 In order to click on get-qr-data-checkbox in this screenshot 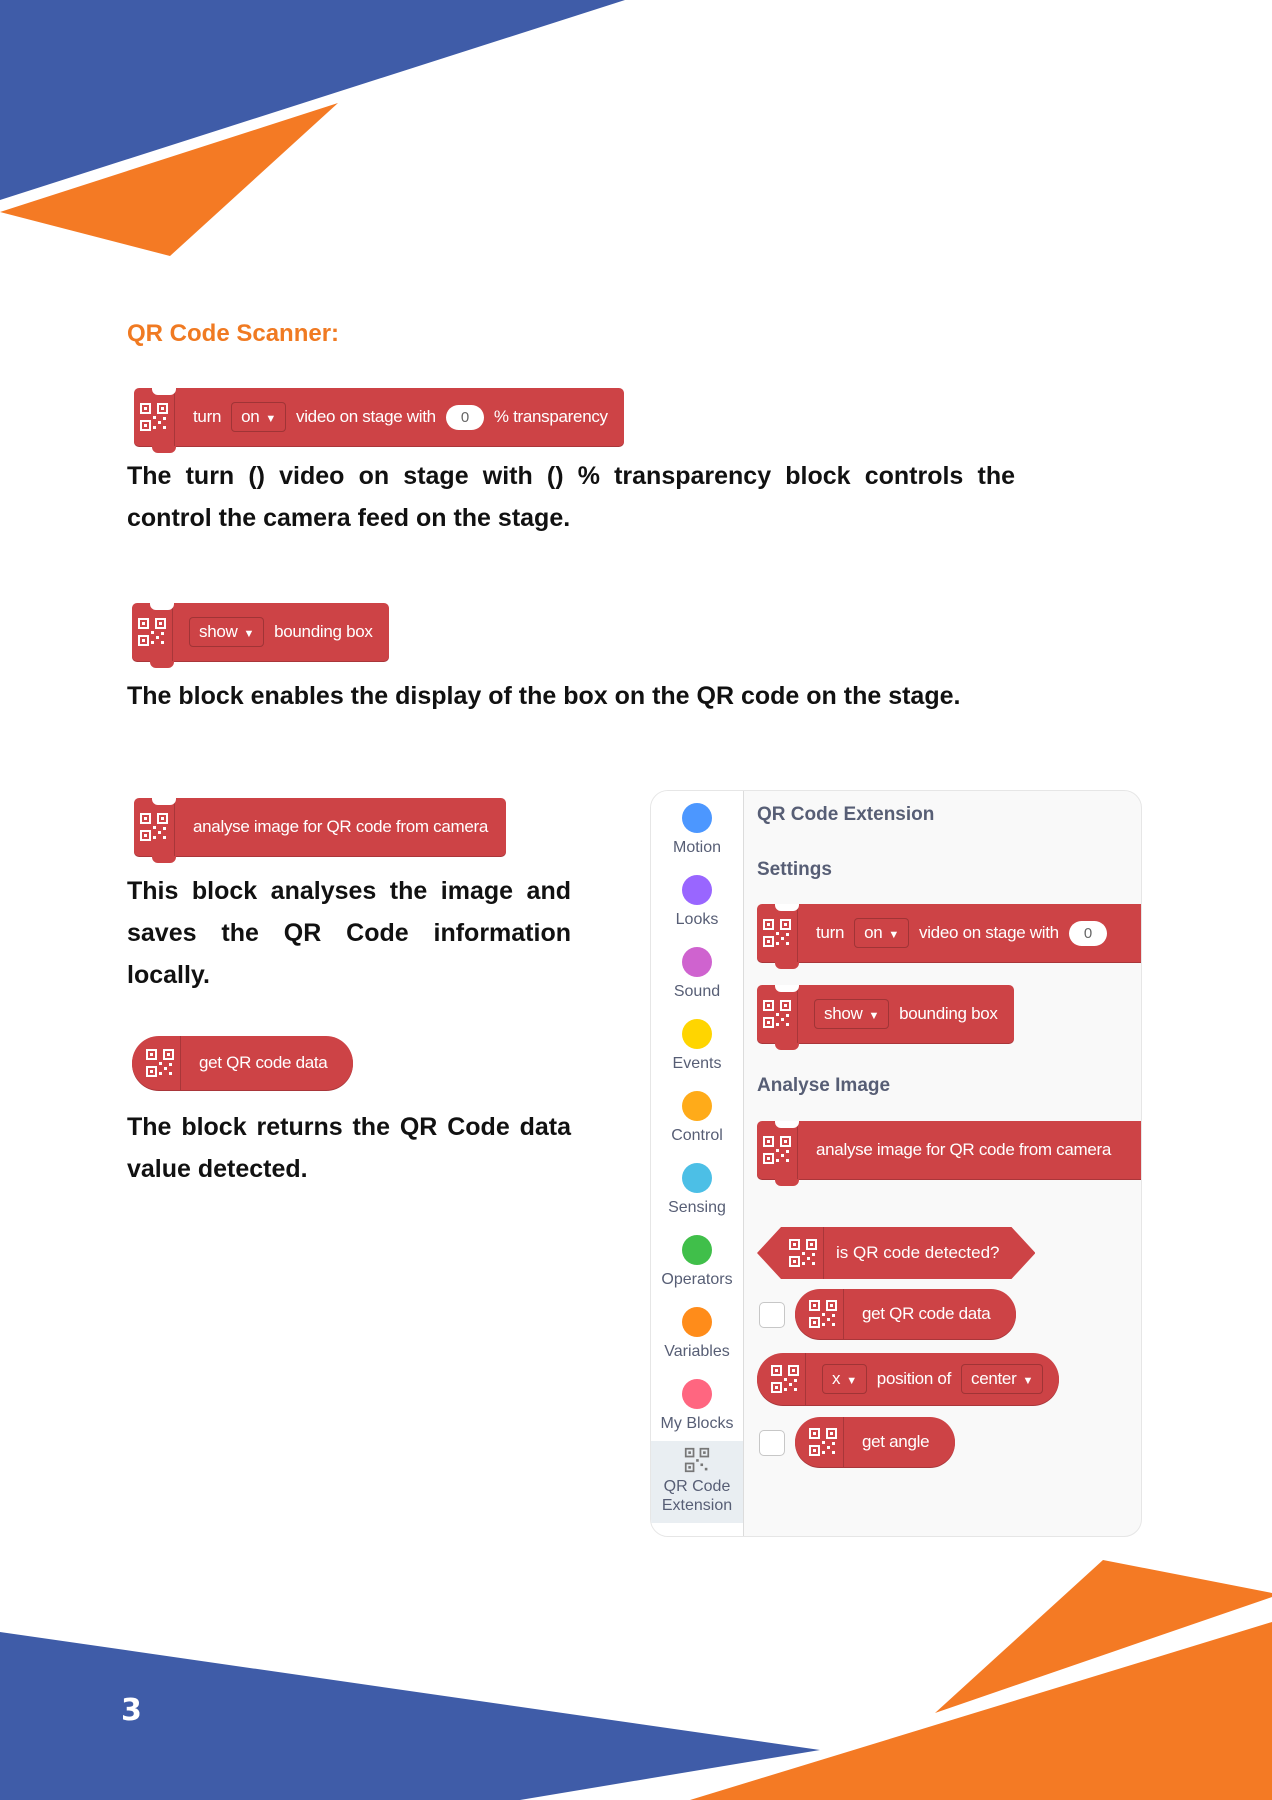, I will do `click(772, 1315)`.